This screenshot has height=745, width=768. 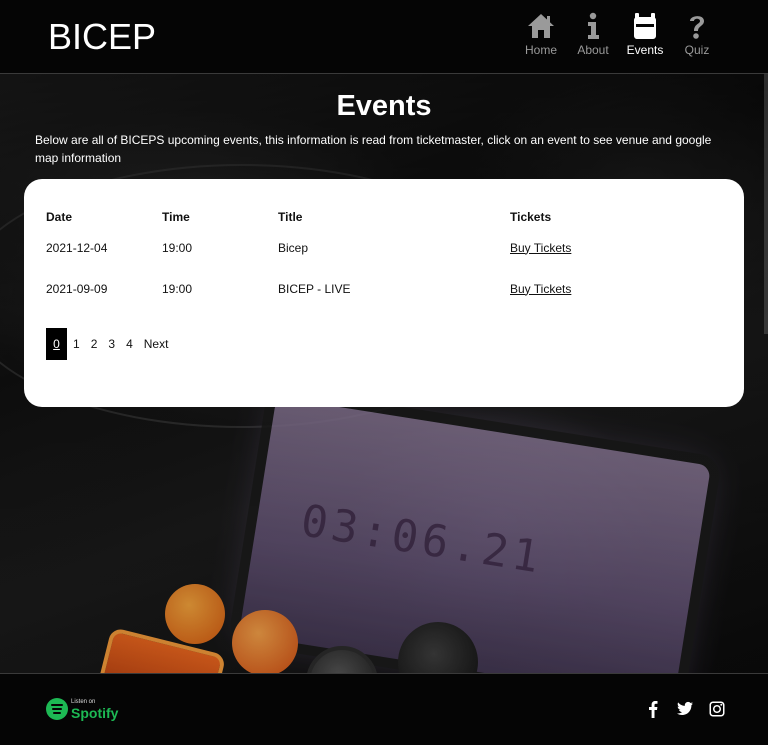 I want to click on info-icon, so click(x=593, y=25).